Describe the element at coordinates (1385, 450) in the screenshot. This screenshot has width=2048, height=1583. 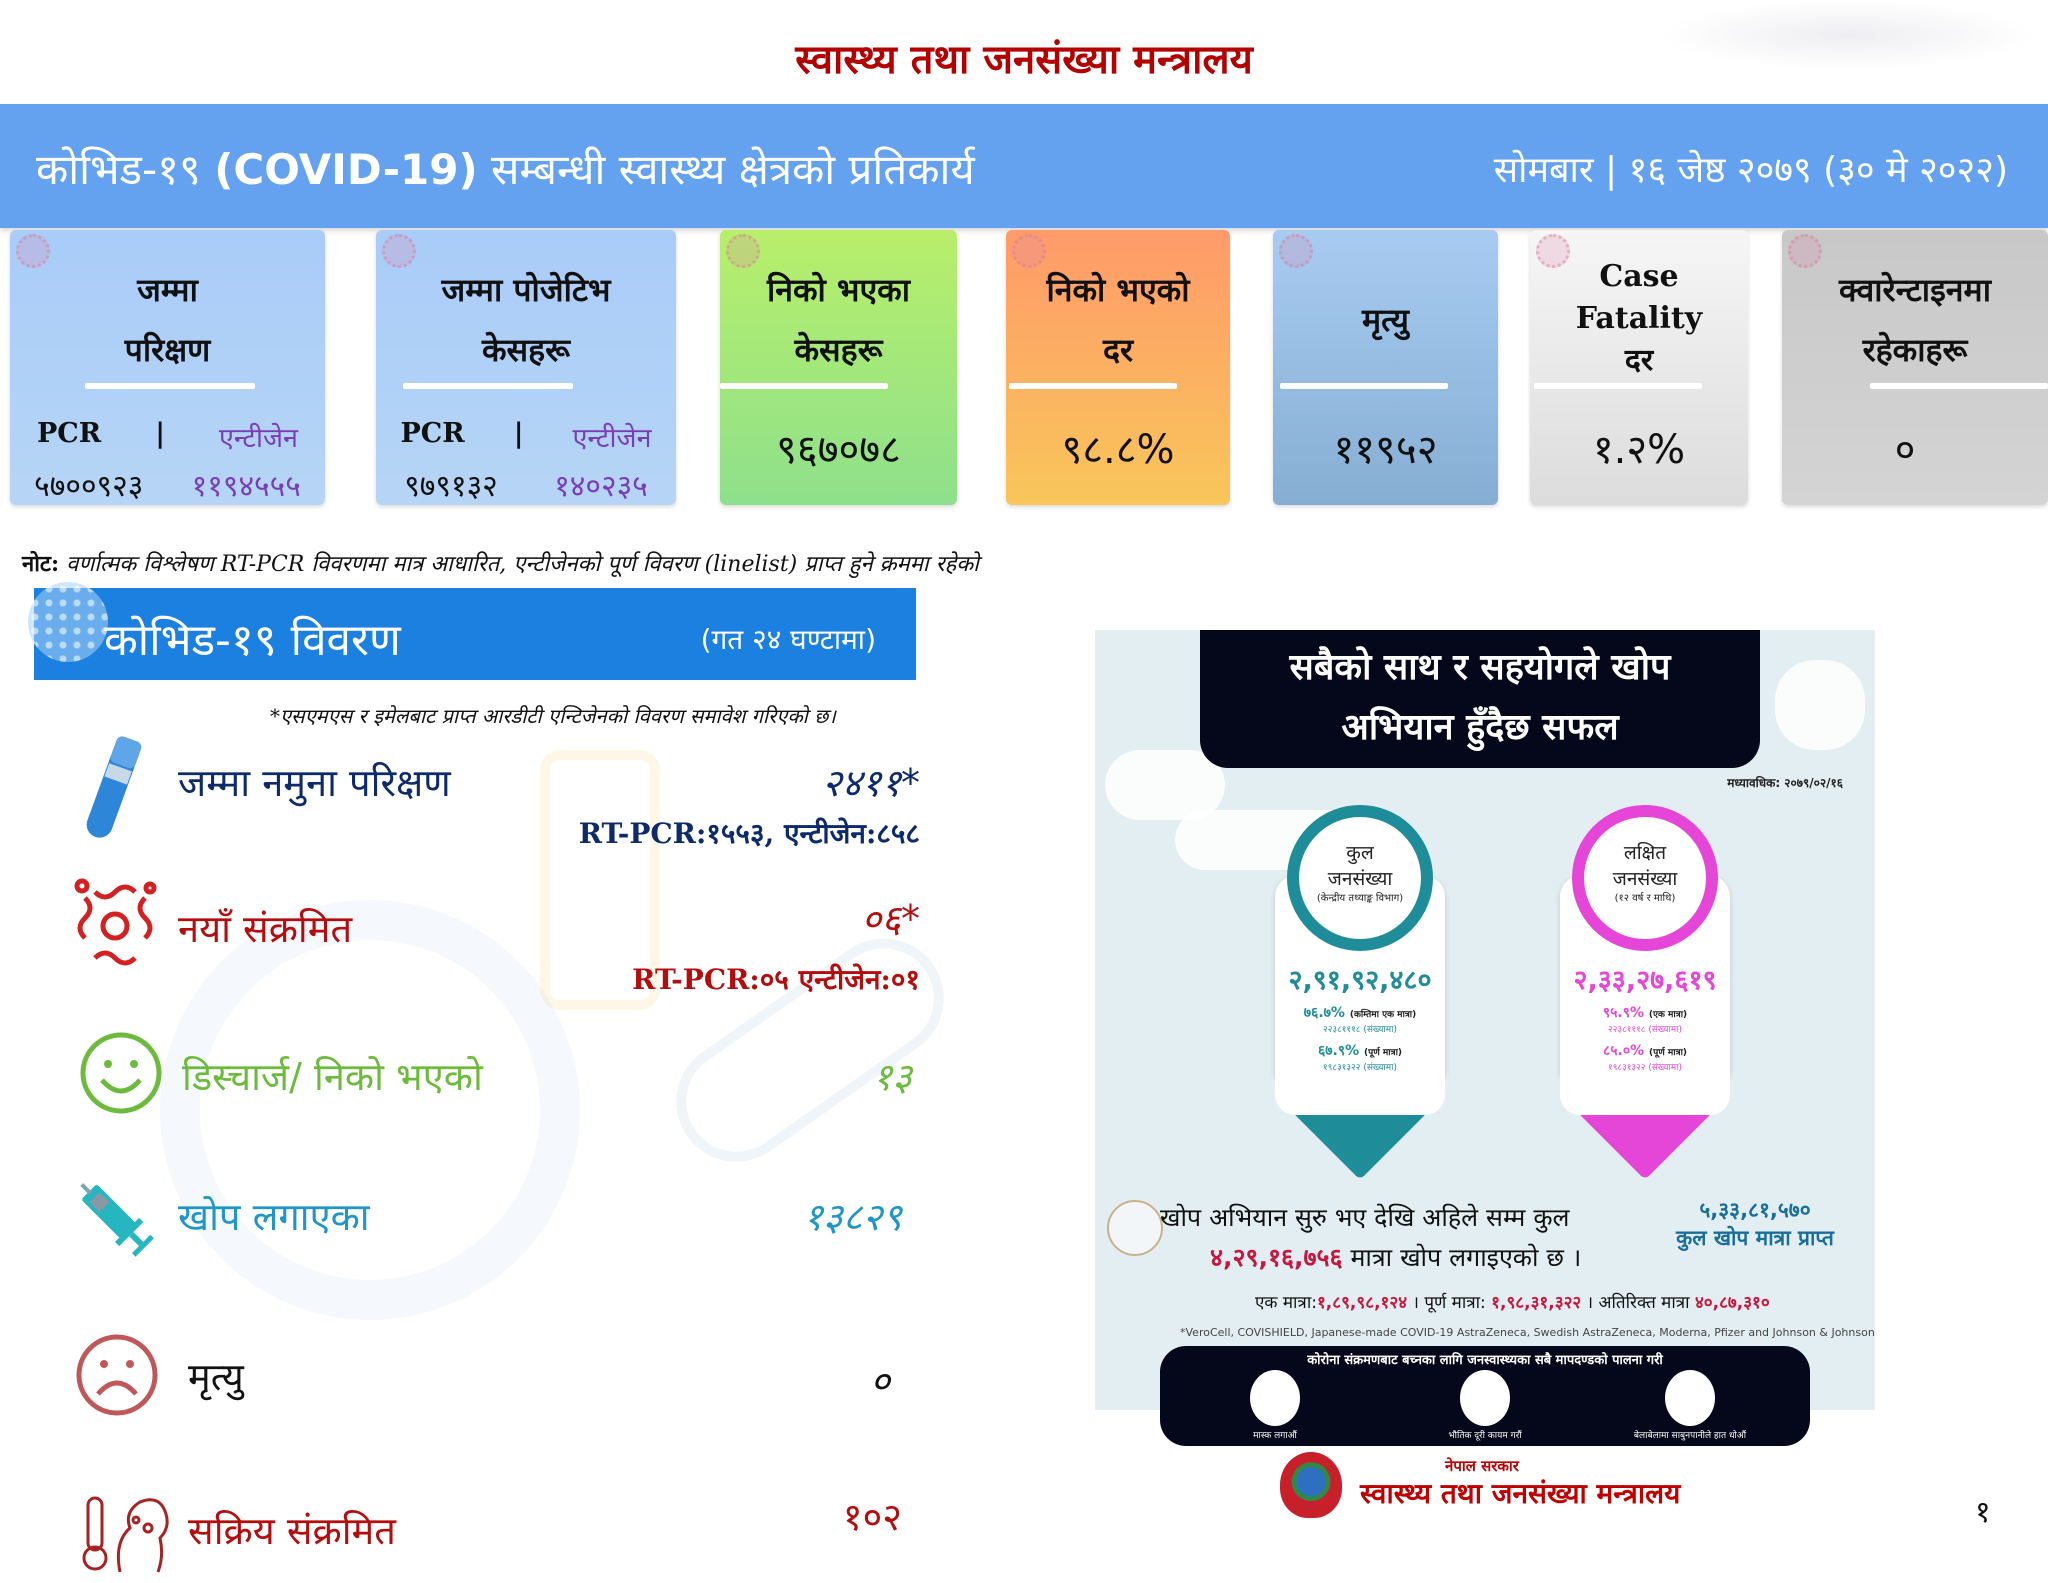
I see `card-value: ११९५२` at that location.